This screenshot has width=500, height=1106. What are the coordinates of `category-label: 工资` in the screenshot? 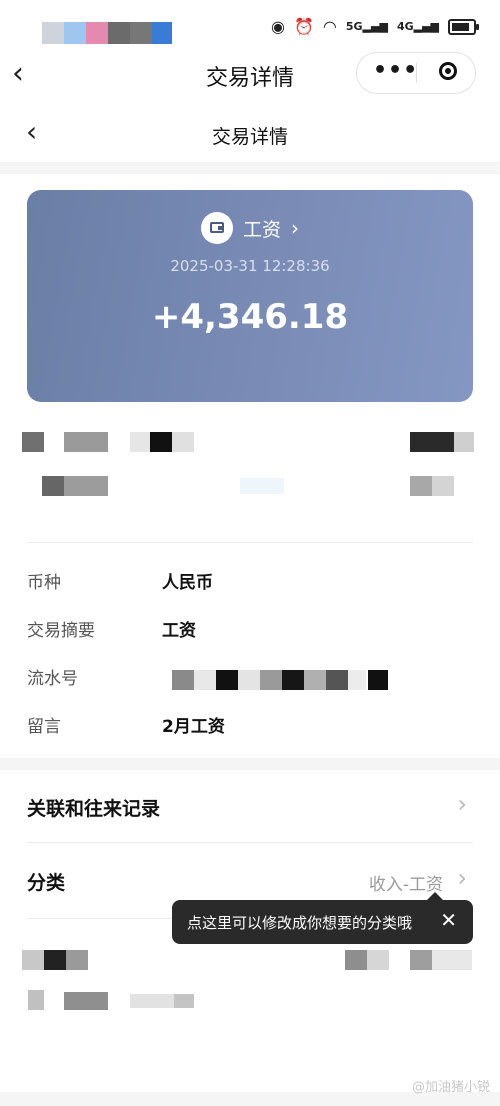 It's located at (261, 229).